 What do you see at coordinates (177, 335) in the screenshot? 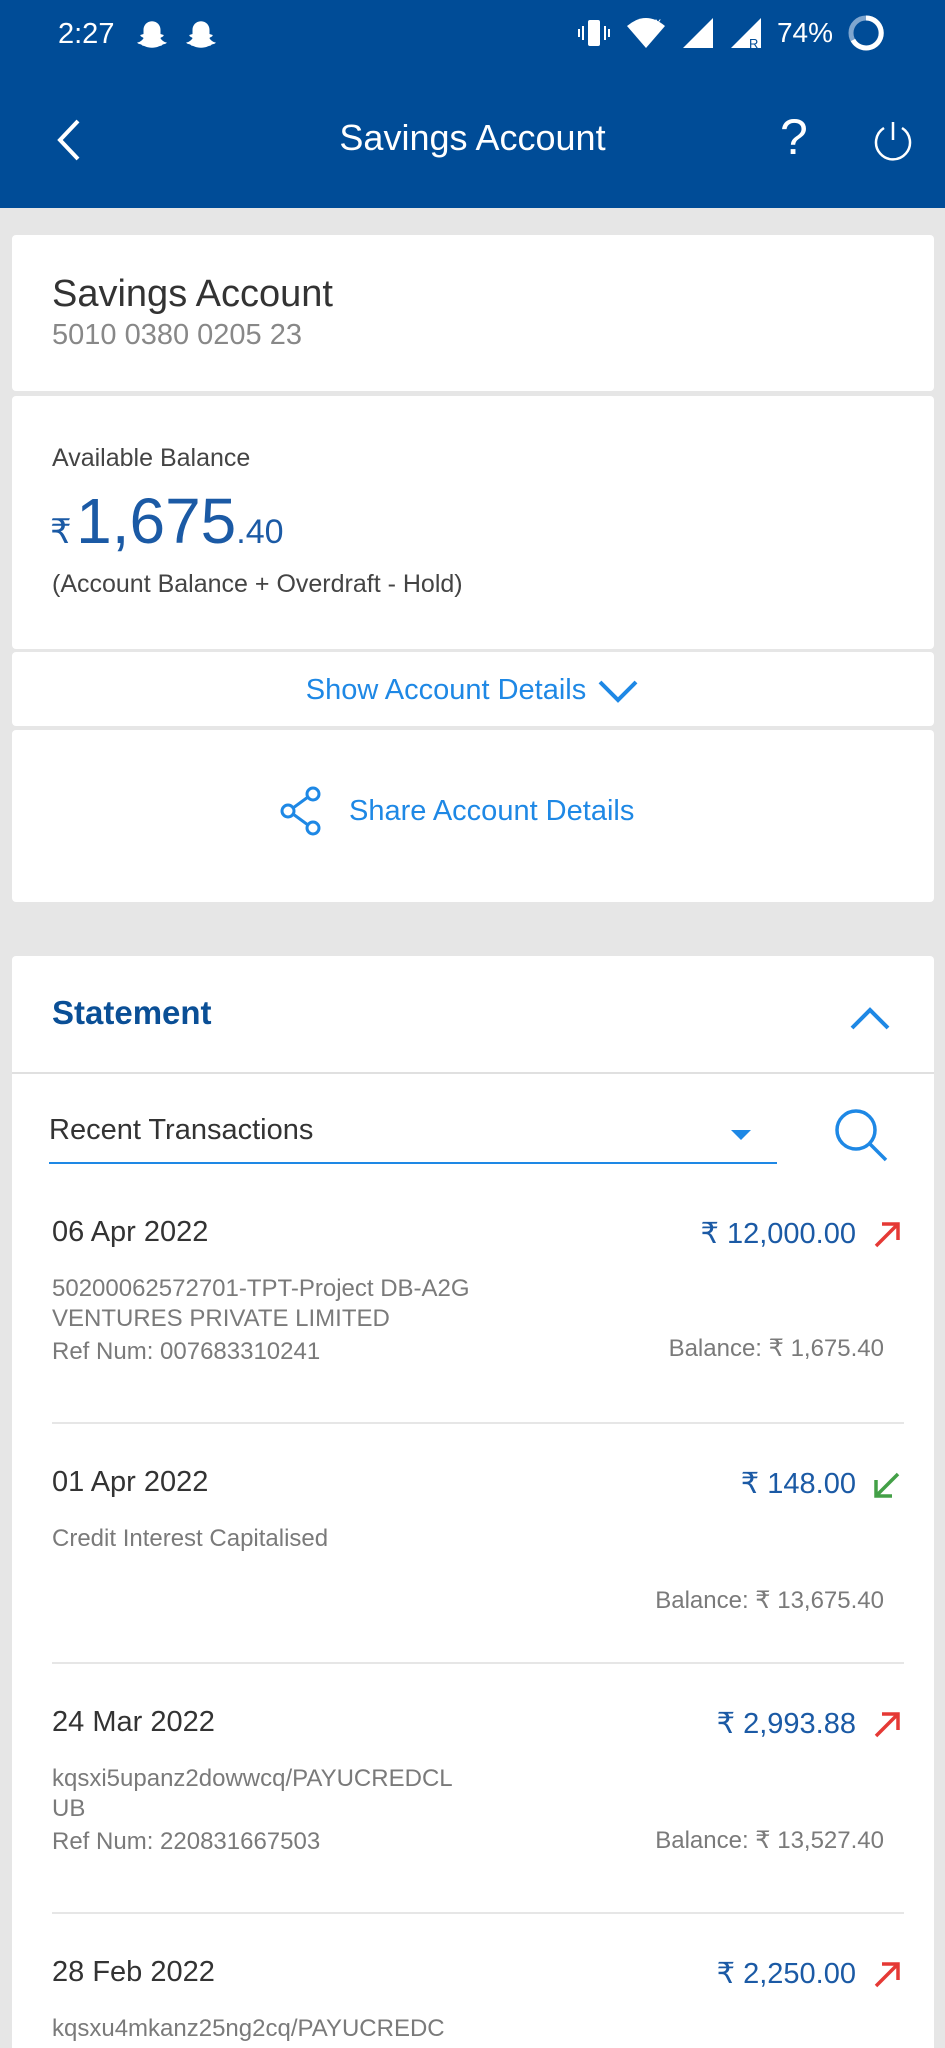
I see `account-number: 5010 0380 0205 23` at bounding box center [177, 335].